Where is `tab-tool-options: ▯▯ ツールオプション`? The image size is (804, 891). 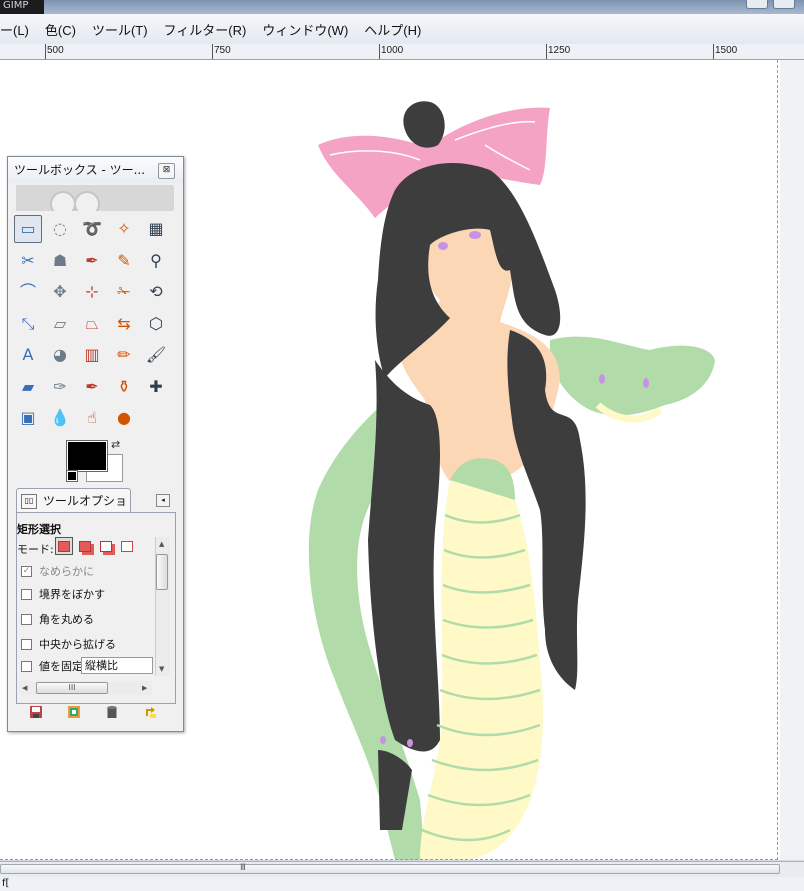
tab-tool-options: ▯▯ ツールオプション is located at coordinates (73, 510).